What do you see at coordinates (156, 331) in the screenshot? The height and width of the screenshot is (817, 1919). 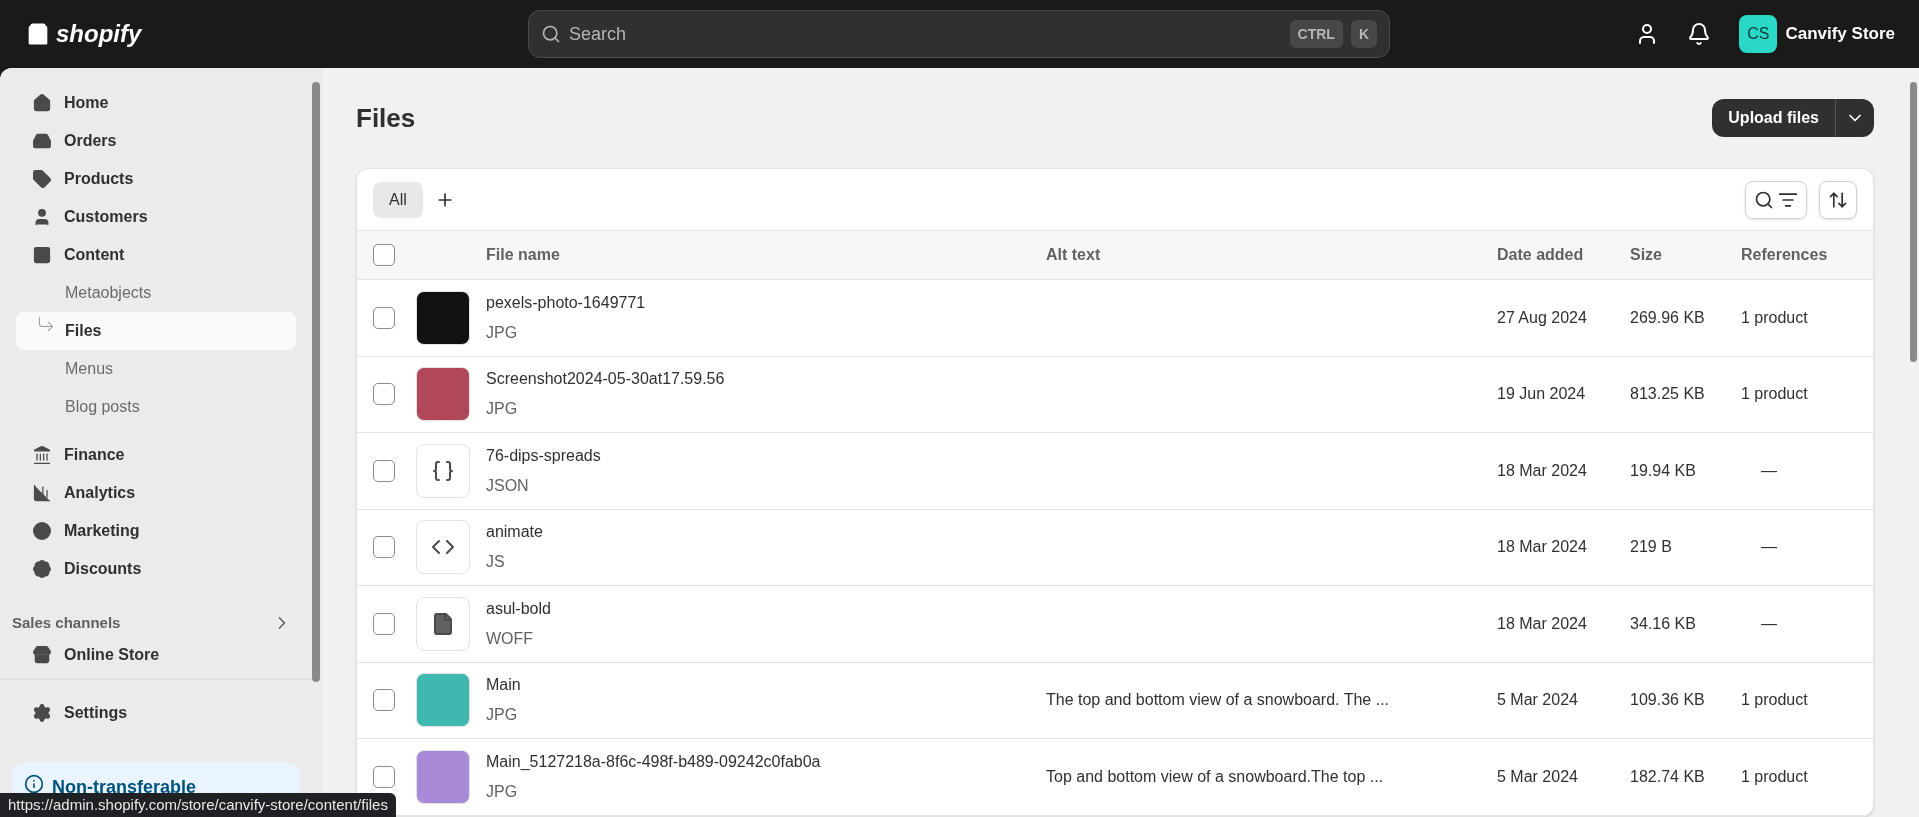 I see `nav-subitem: Files` at bounding box center [156, 331].